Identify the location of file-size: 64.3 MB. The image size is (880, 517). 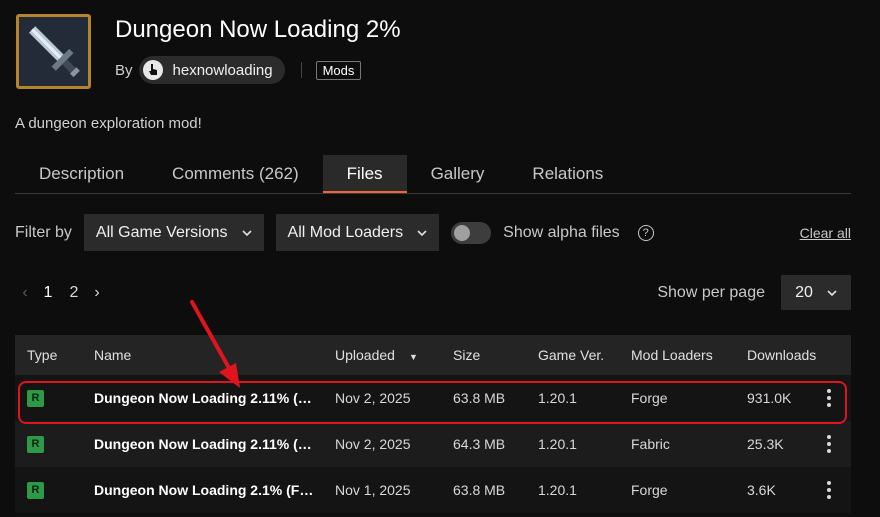
(479, 444).